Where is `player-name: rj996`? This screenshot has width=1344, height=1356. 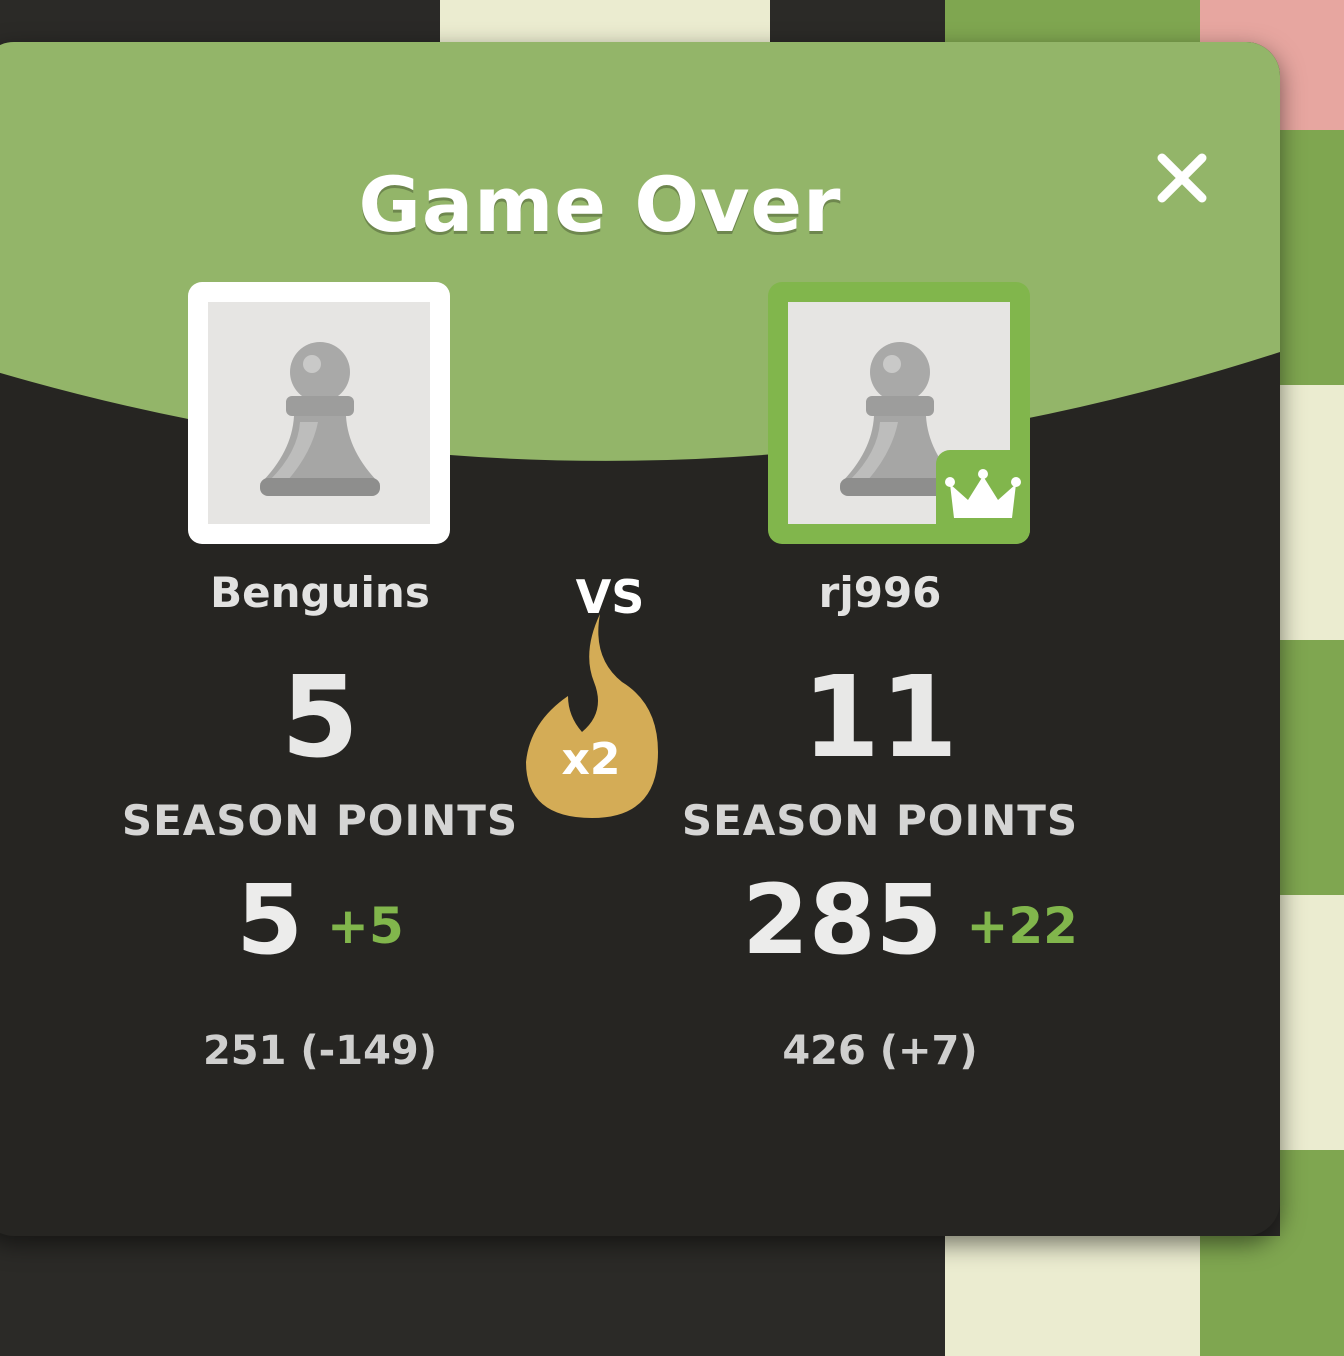
player-name: rj996 is located at coordinates (880, 592).